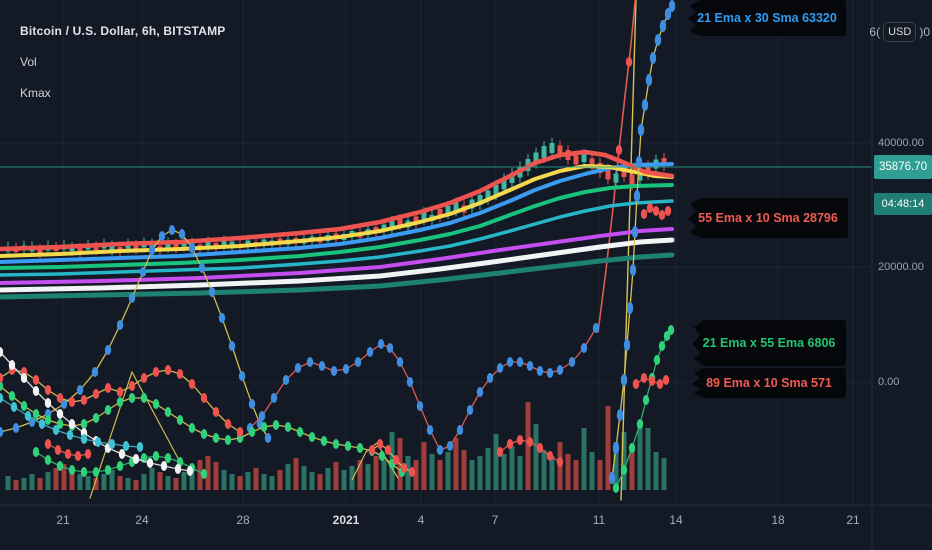 The width and height of the screenshot is (932, 550). What do you see at coordinates (900, 32) in the screenshot?
I see `usd-button: USD` at bounding box center [900, 32].